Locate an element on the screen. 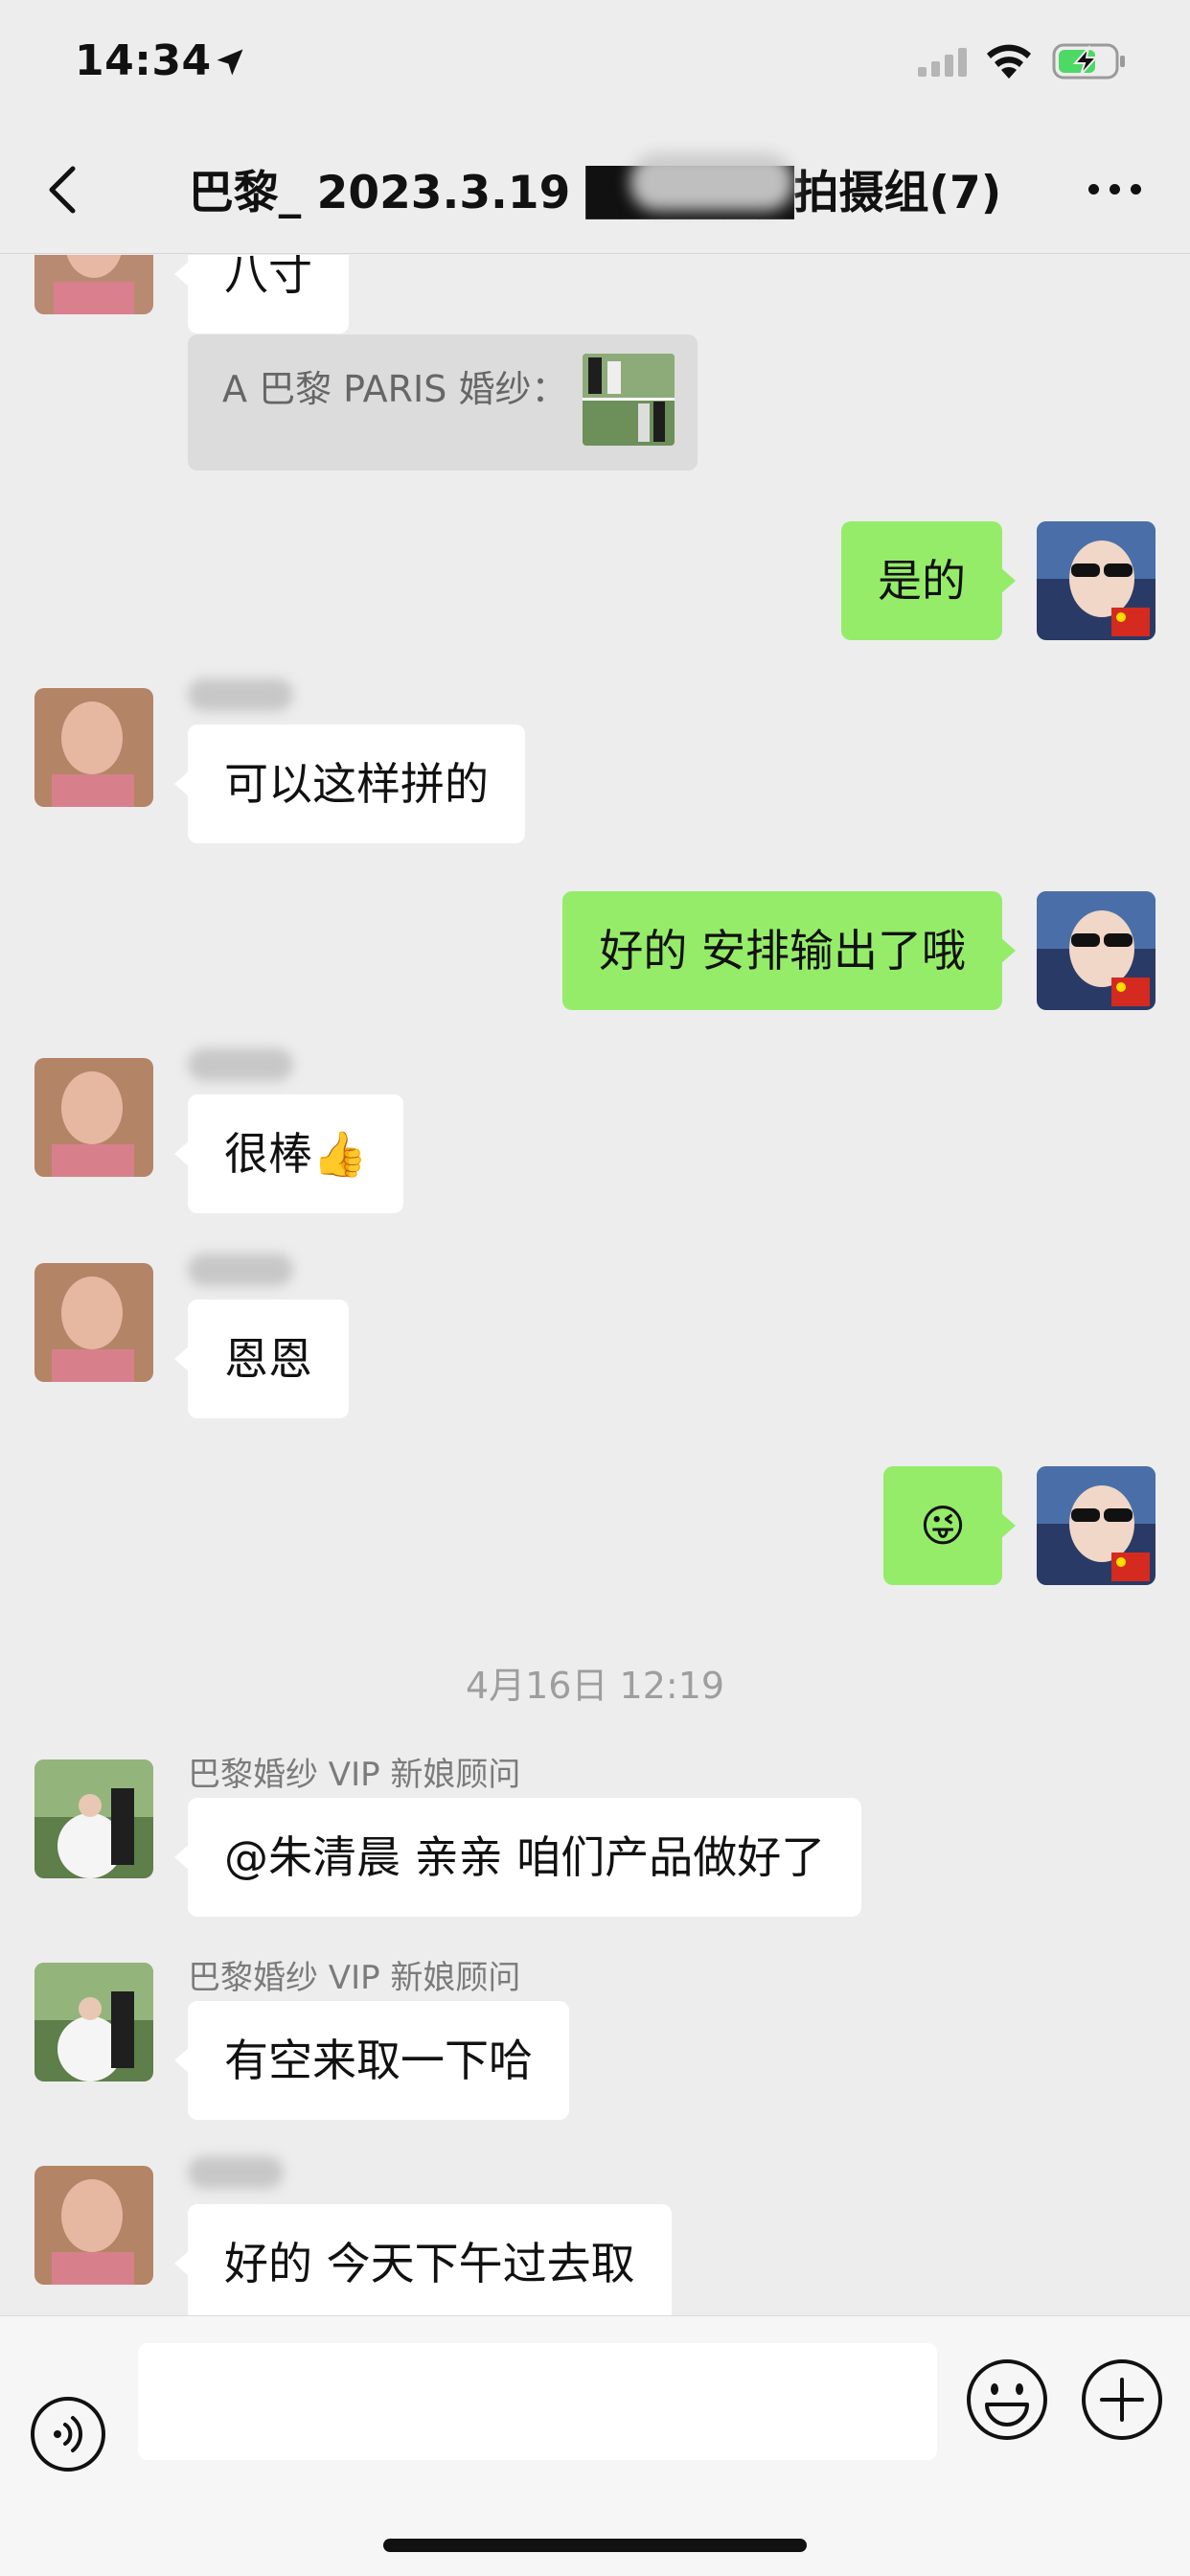 The height and width of the screenshot is (2576, 1190). plus-more-icon is located at coordinates (1122, 2400).